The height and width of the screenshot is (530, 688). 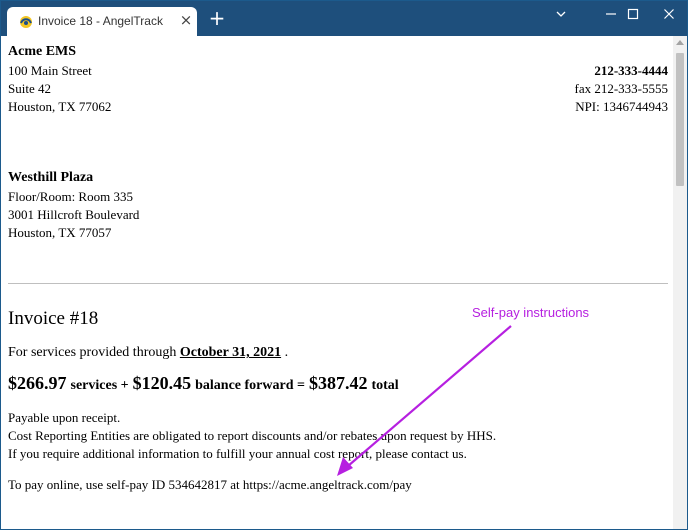 I want to click on tab-close-icon: ×, so click(x=186, y=20).